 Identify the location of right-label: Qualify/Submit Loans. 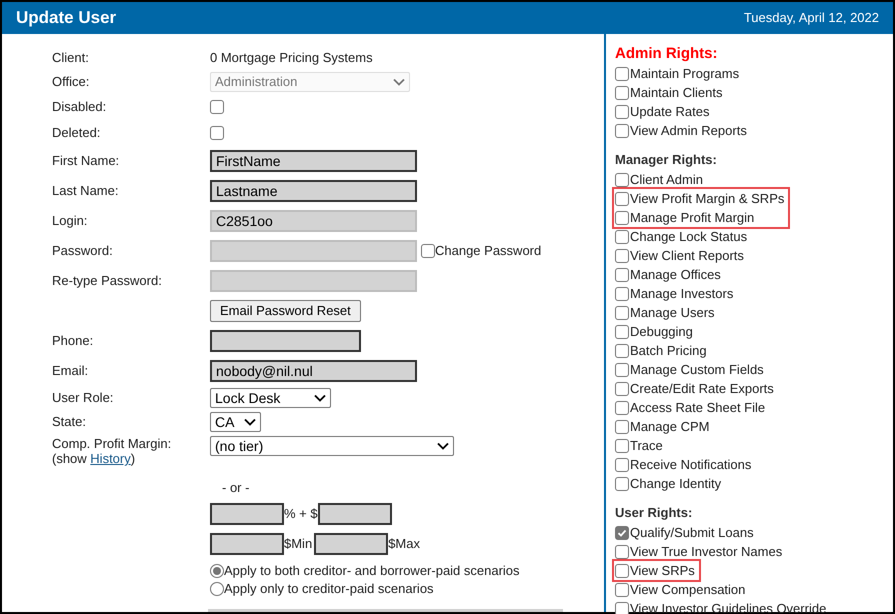
(692, 533).